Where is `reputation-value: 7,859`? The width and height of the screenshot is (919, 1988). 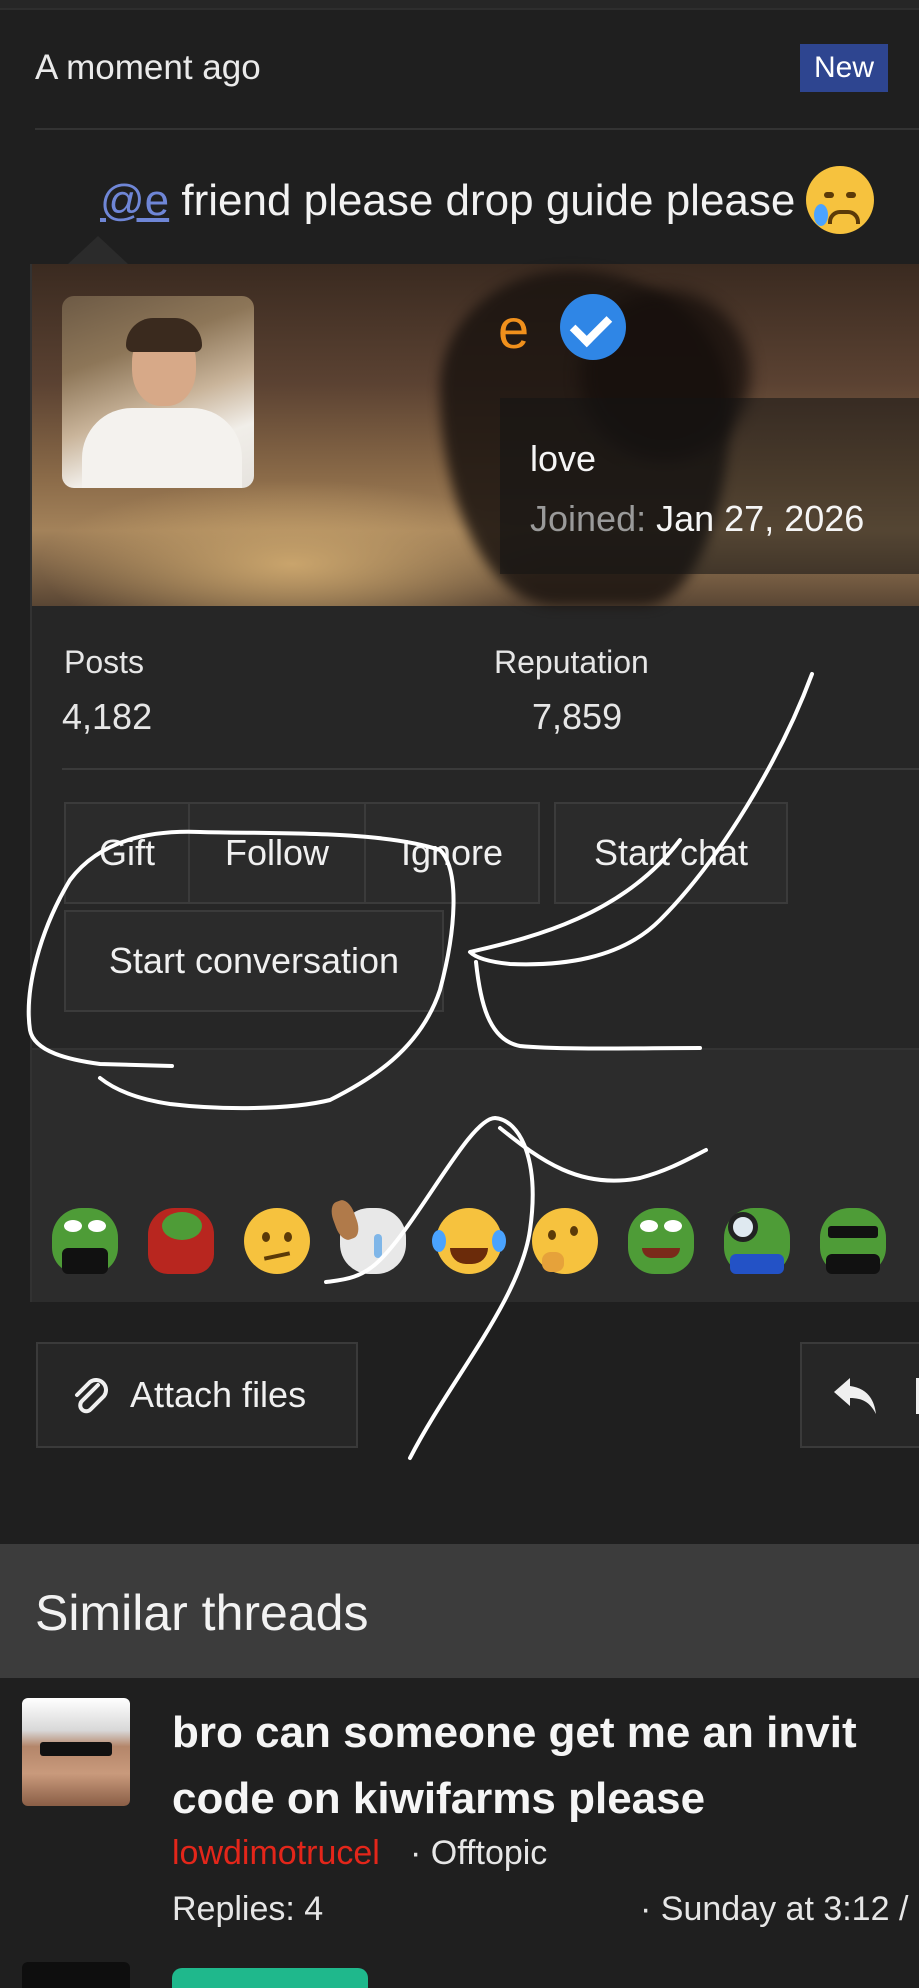 reputation-value: 7,859 is located at coordinates (577, 717).